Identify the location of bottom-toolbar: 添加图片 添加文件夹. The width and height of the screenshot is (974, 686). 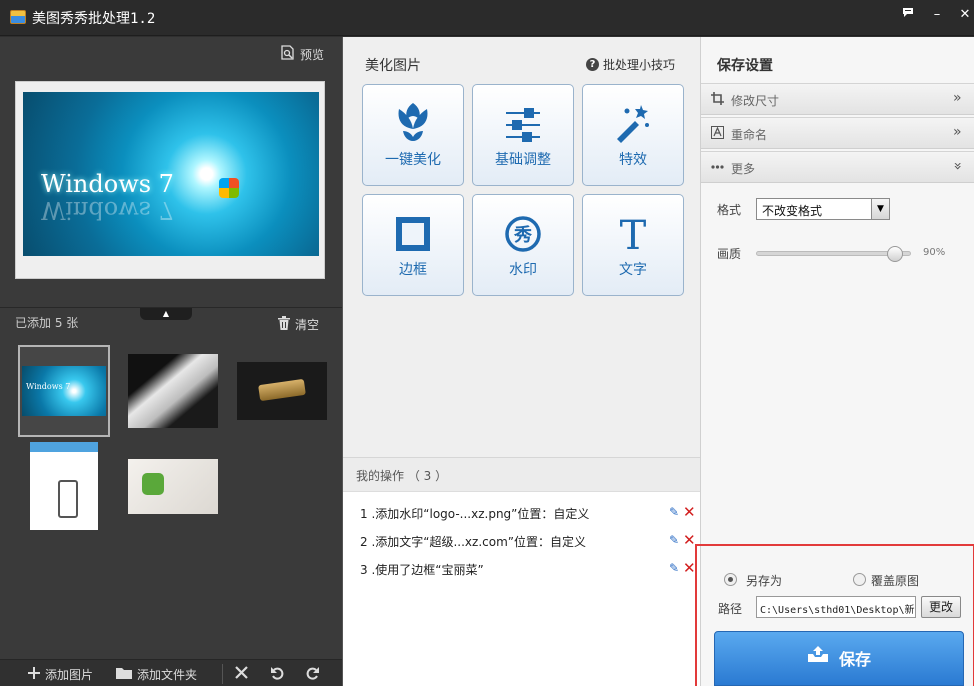
(171, 672).